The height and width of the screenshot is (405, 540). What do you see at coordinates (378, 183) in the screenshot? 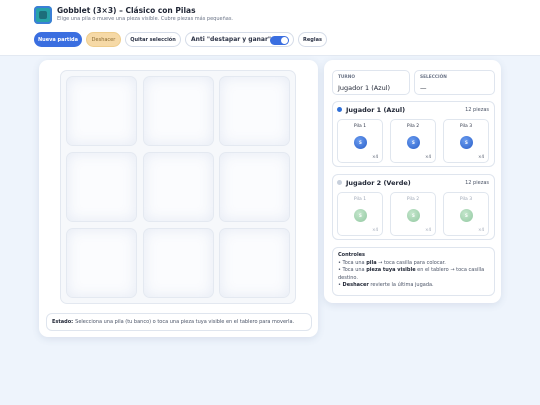
I see `player-2-name: Jugador 2 (Verde)` at bounding box center [378, 183].